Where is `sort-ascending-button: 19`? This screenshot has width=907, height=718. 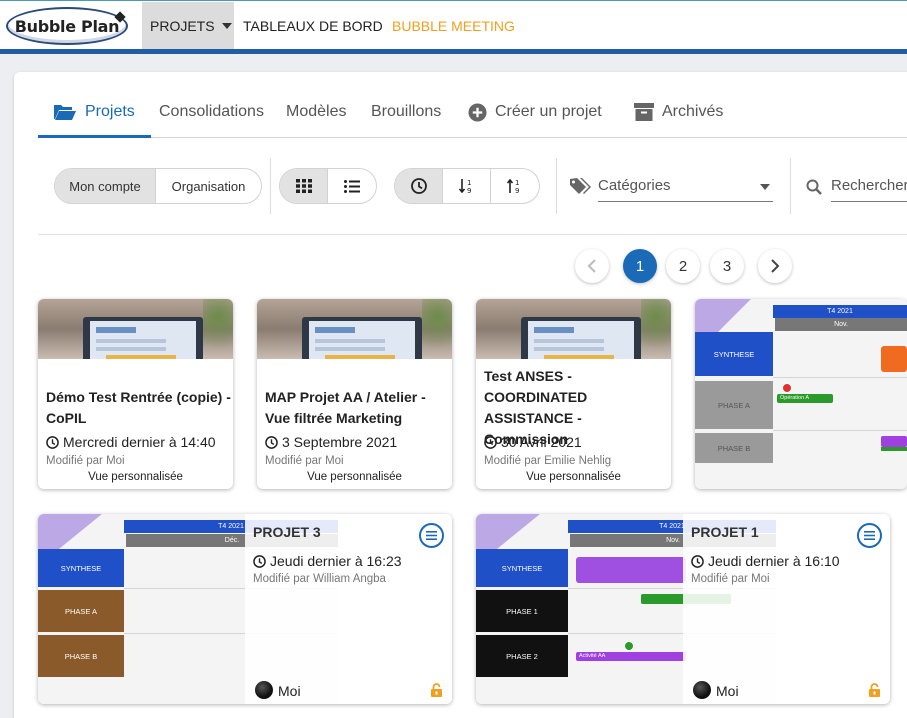
sort-ascending-button: 19 is located at coordinates (467, 186).